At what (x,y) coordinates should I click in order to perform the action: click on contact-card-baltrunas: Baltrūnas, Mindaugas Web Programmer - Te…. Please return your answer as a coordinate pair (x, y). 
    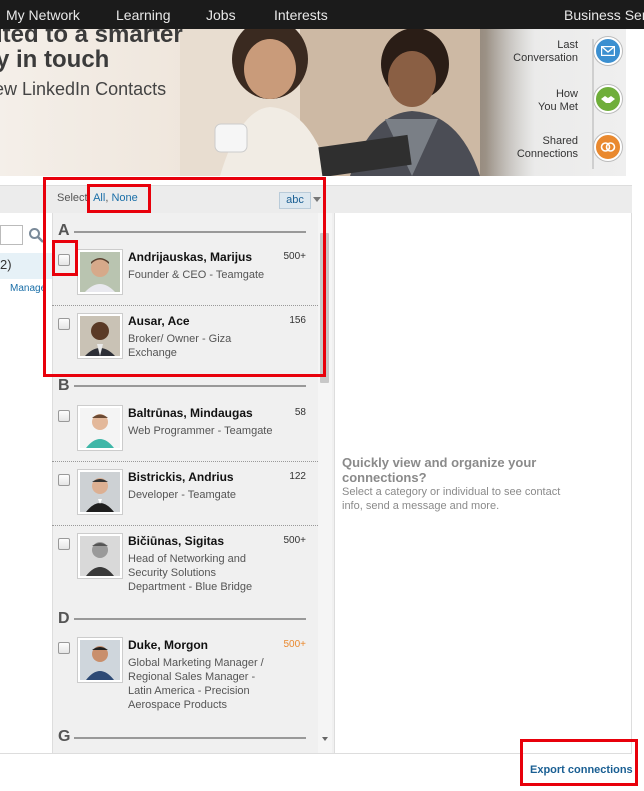
    Looking at the image, I should click on (185, 432).